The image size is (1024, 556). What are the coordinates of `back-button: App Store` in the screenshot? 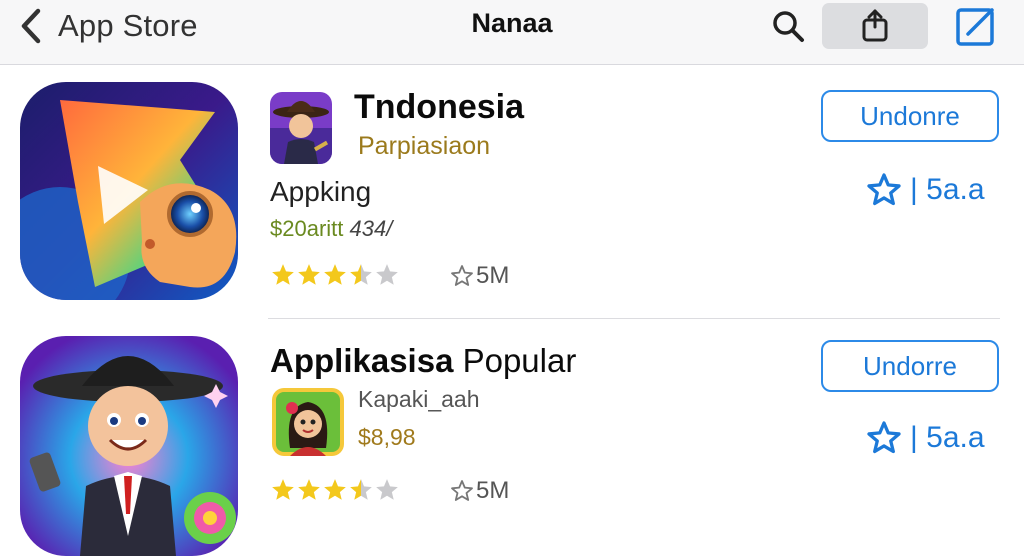 It's located at (108, 26).